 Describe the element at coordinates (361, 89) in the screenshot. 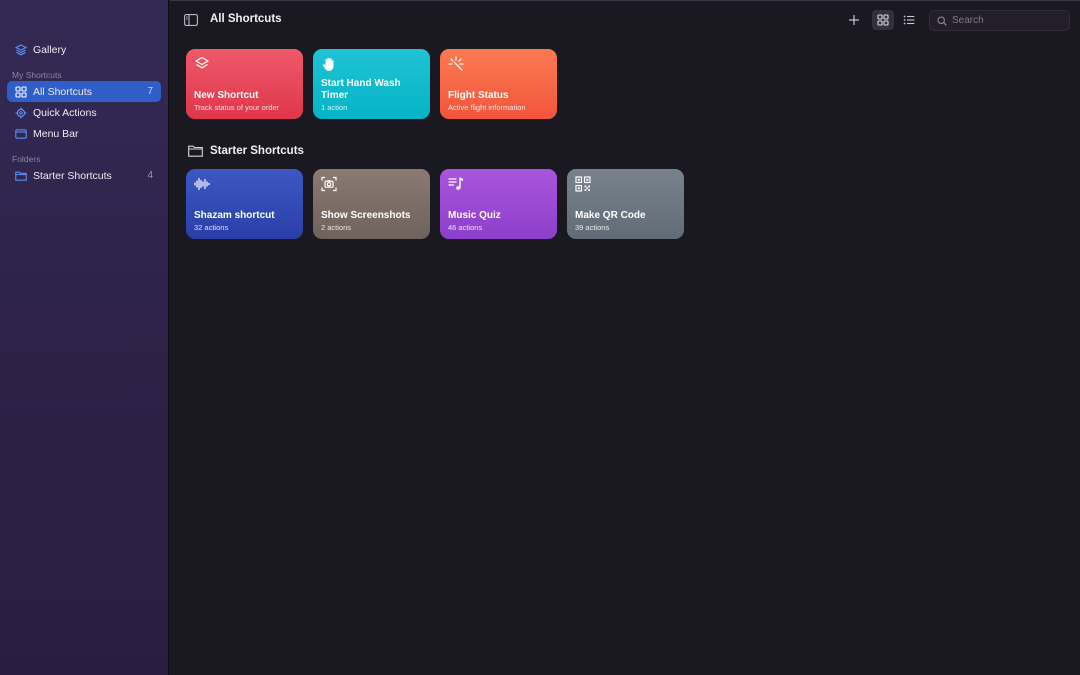

I see `shortcut-name: Start Hand Wash Timer` at that location.